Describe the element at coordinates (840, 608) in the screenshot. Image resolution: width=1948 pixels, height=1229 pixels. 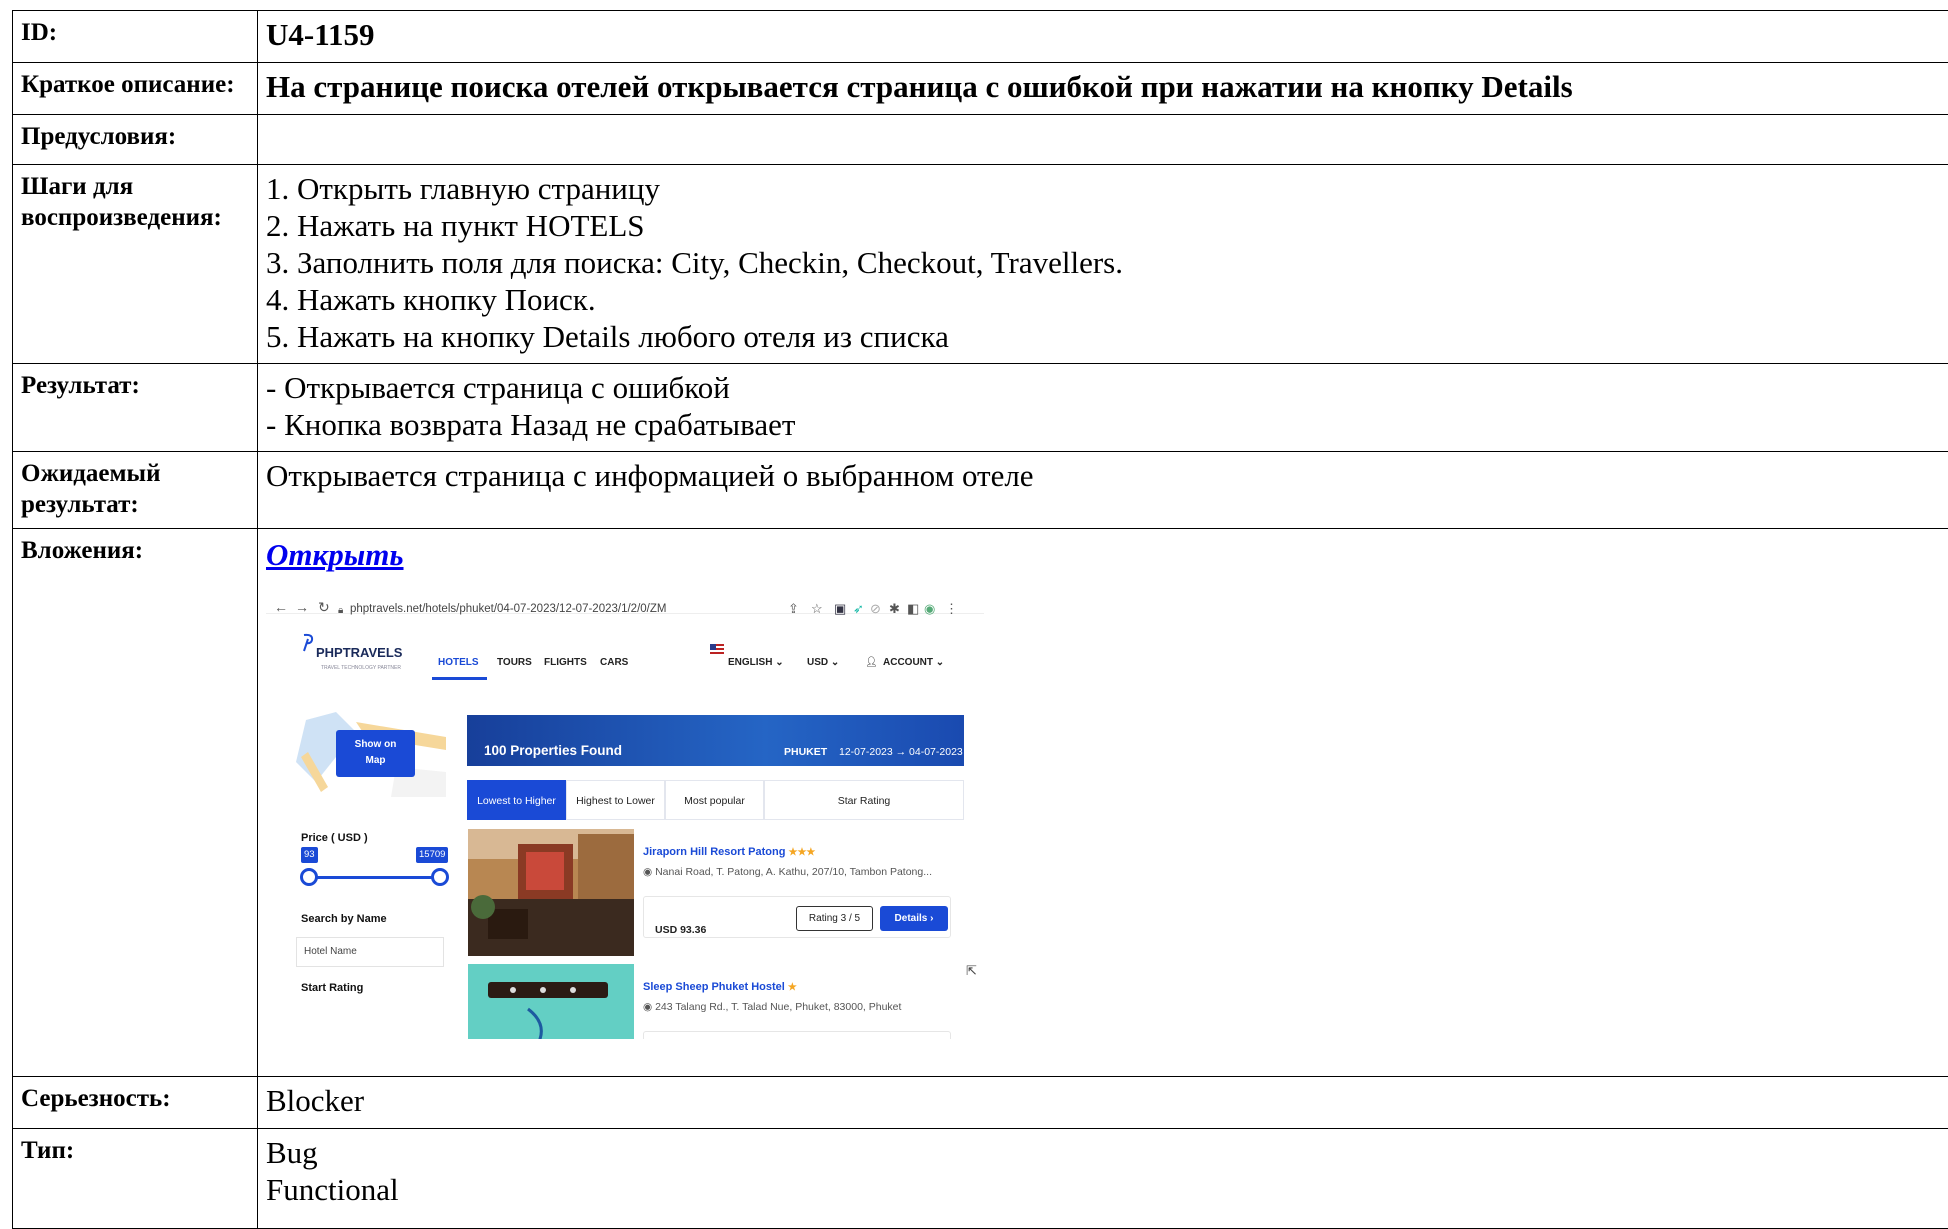
I see `extension-icon: ▣` at that location.